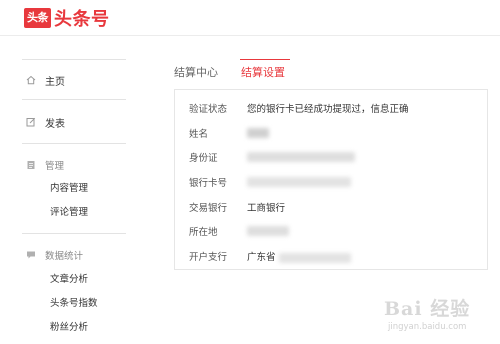  I want to click on toutiao-logo: 头条 头条号, so click(67, 18).